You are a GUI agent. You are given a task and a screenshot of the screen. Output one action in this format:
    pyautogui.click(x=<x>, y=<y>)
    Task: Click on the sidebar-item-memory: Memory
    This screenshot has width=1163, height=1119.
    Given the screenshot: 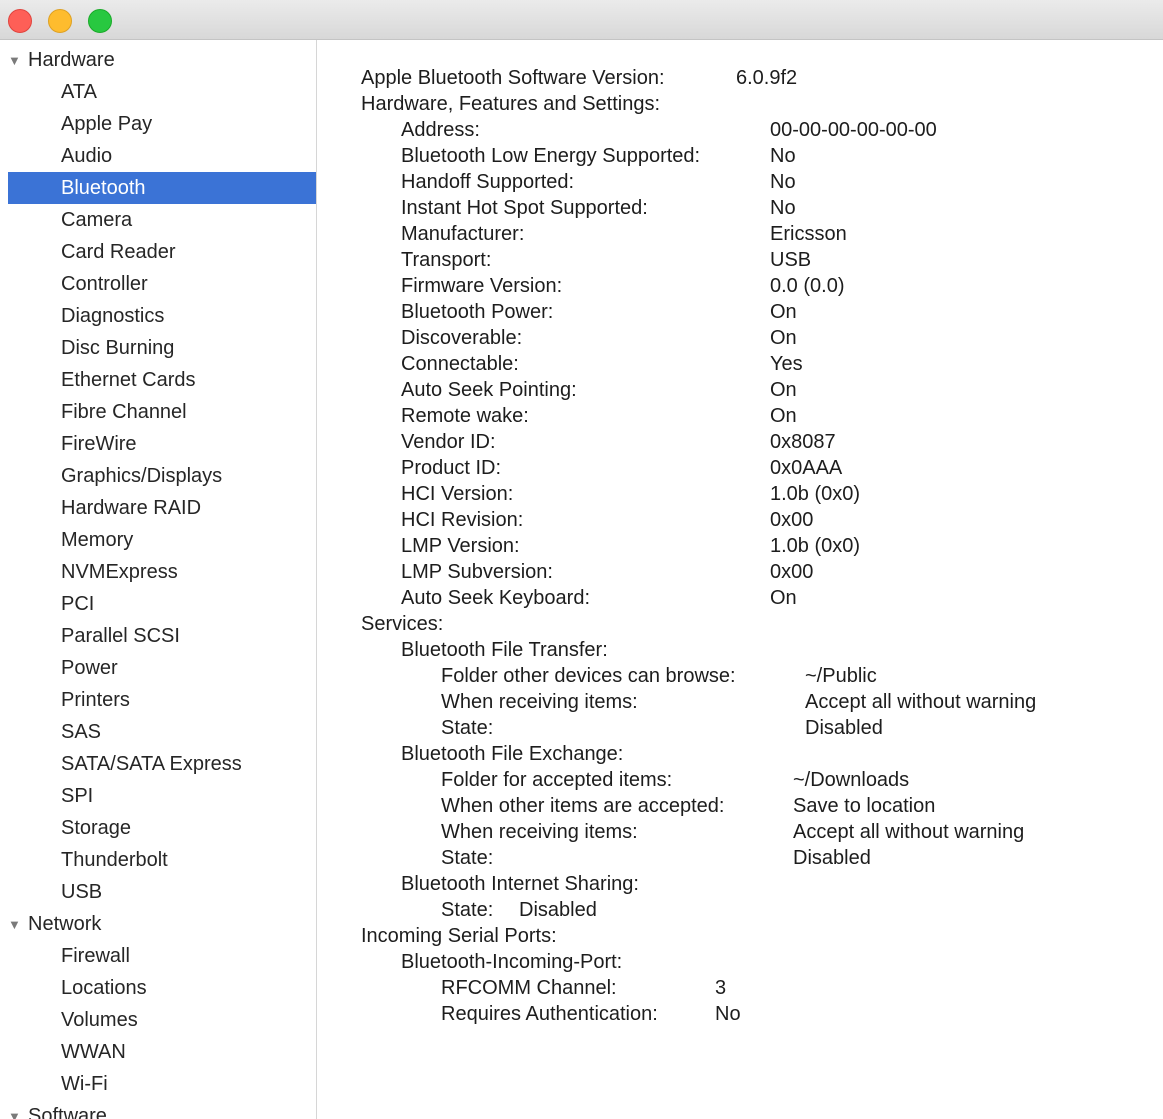 What is the action you would take?
    pyautogui.click(x=162, y=540)
    